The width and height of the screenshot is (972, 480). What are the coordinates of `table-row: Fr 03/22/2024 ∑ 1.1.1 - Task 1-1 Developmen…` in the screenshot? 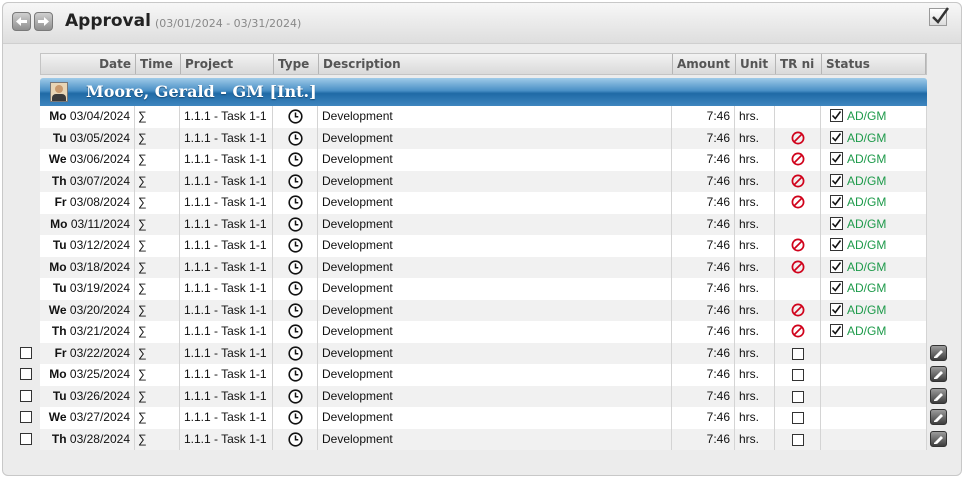 It's located at (483, 353).